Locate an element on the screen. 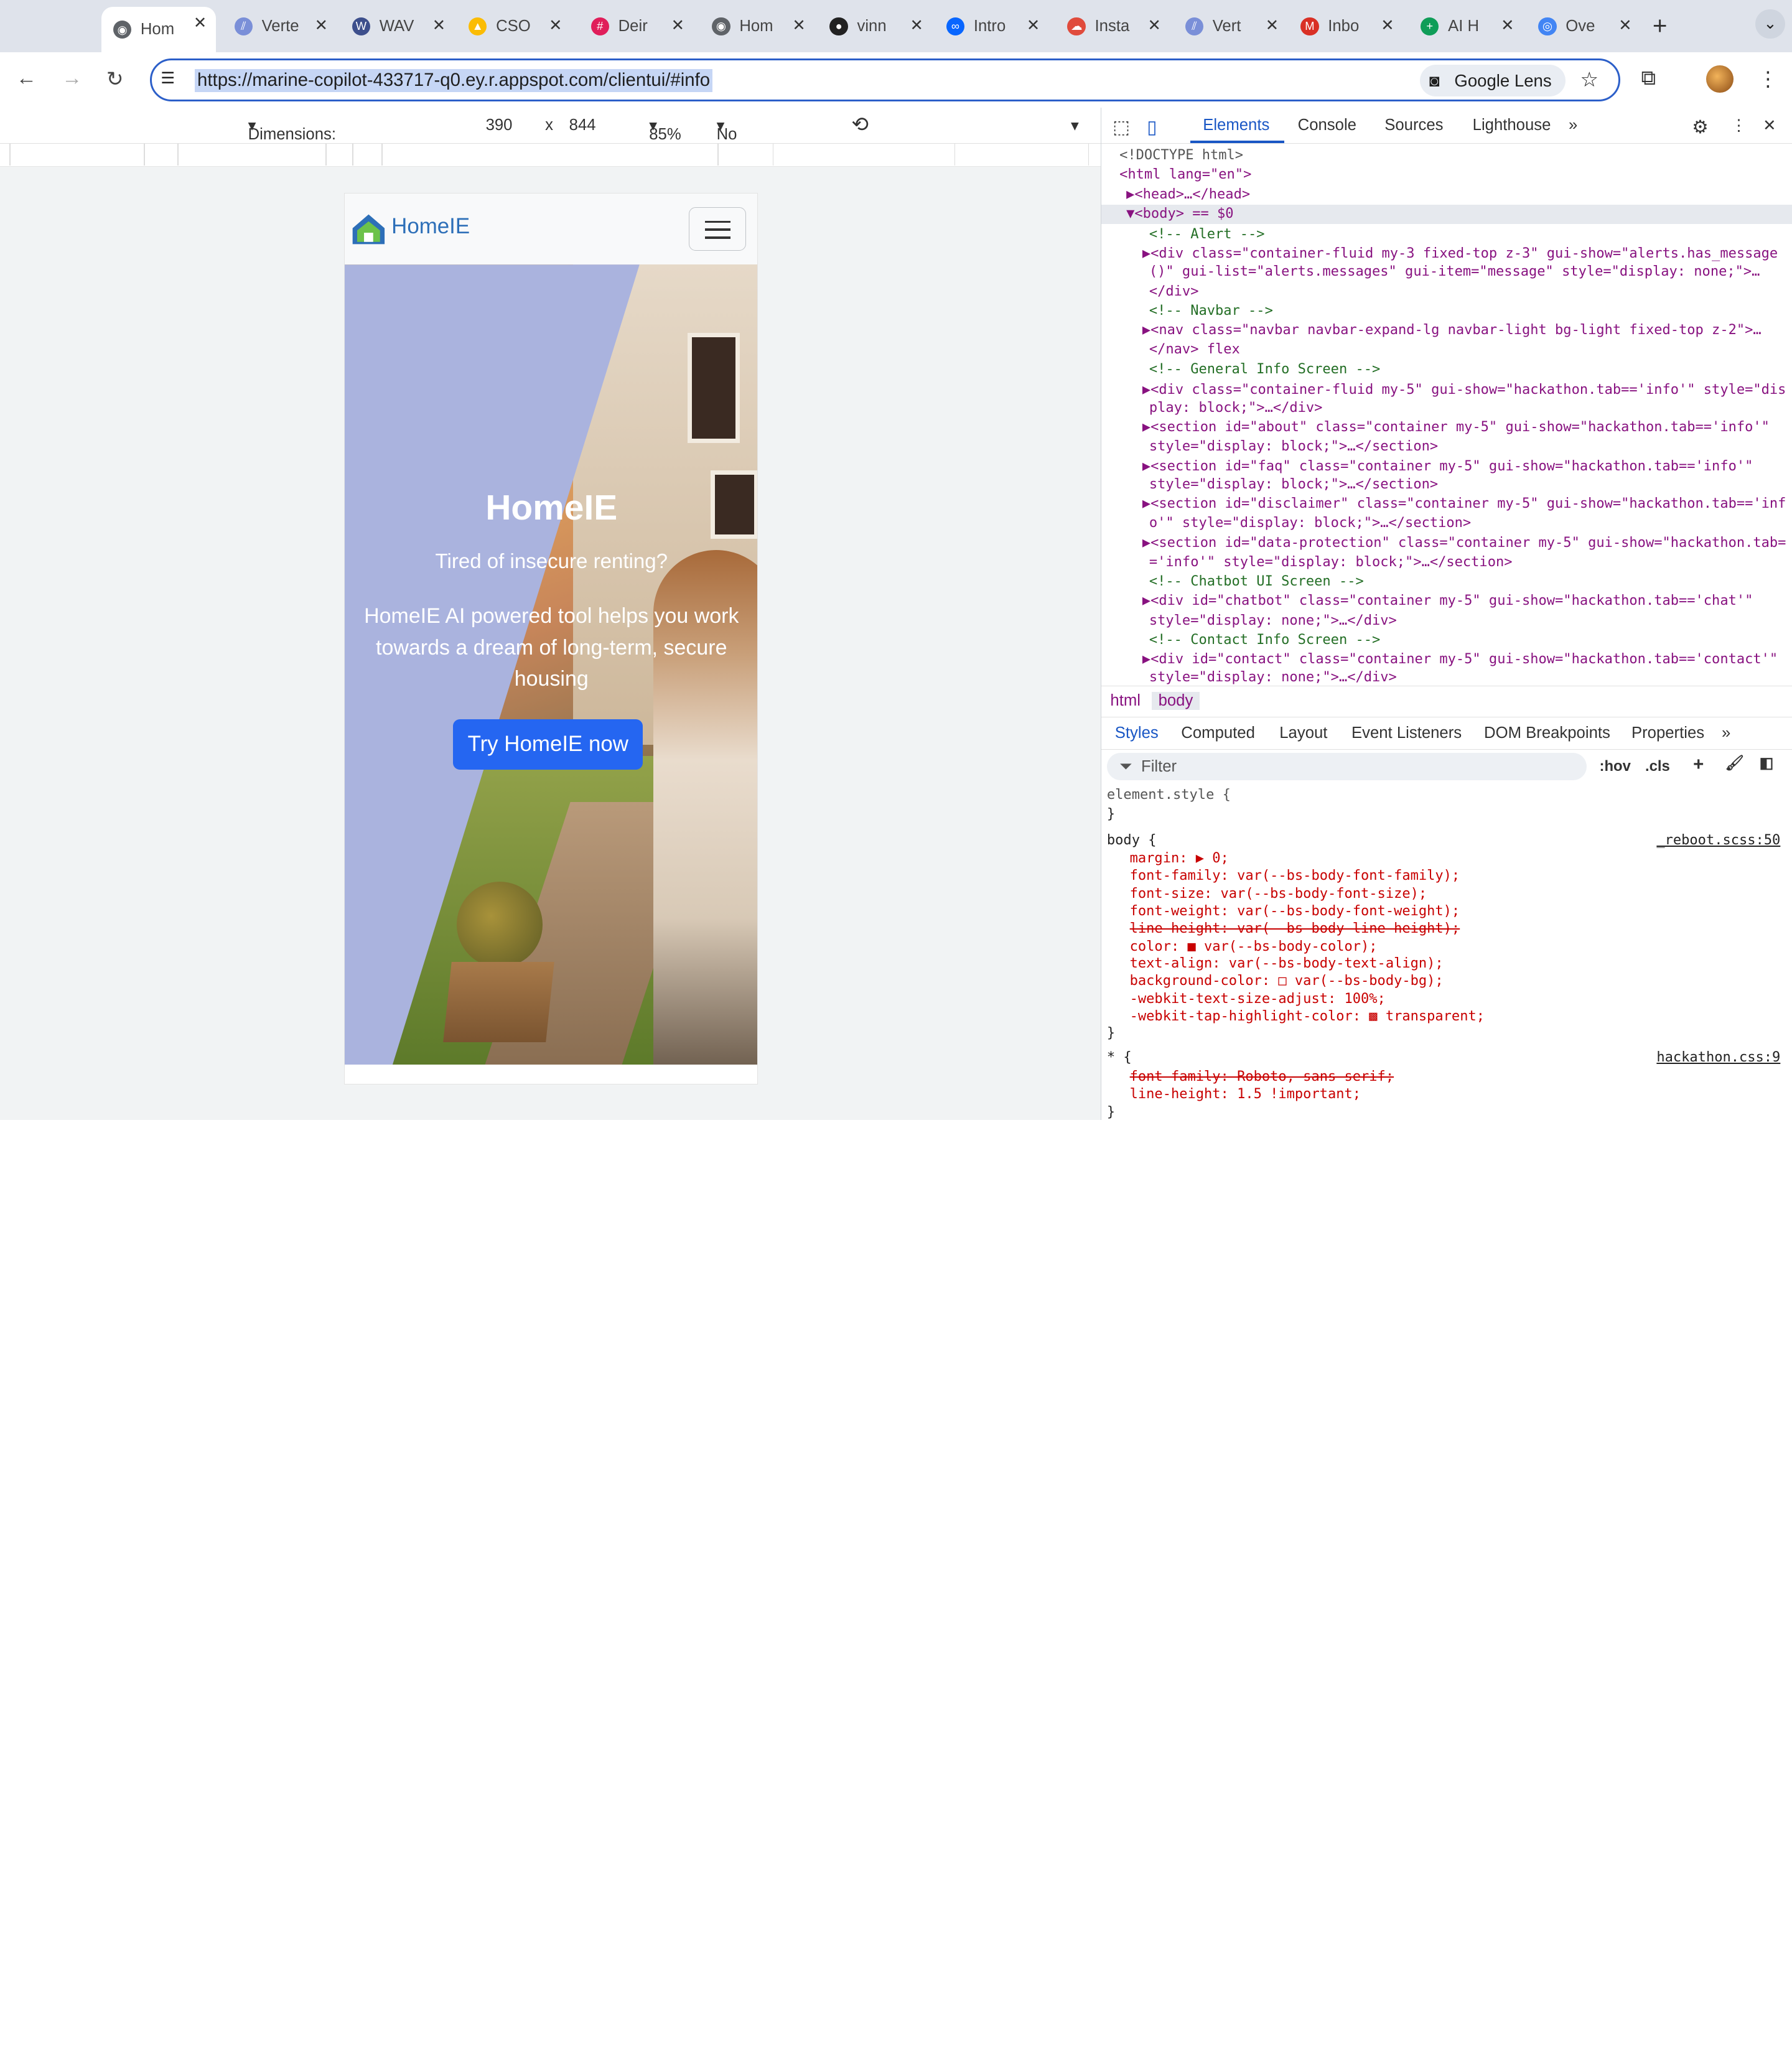 This screenshot has width=1792, height=2057. homeie-logo-icon is located at coordinates (368, 229).